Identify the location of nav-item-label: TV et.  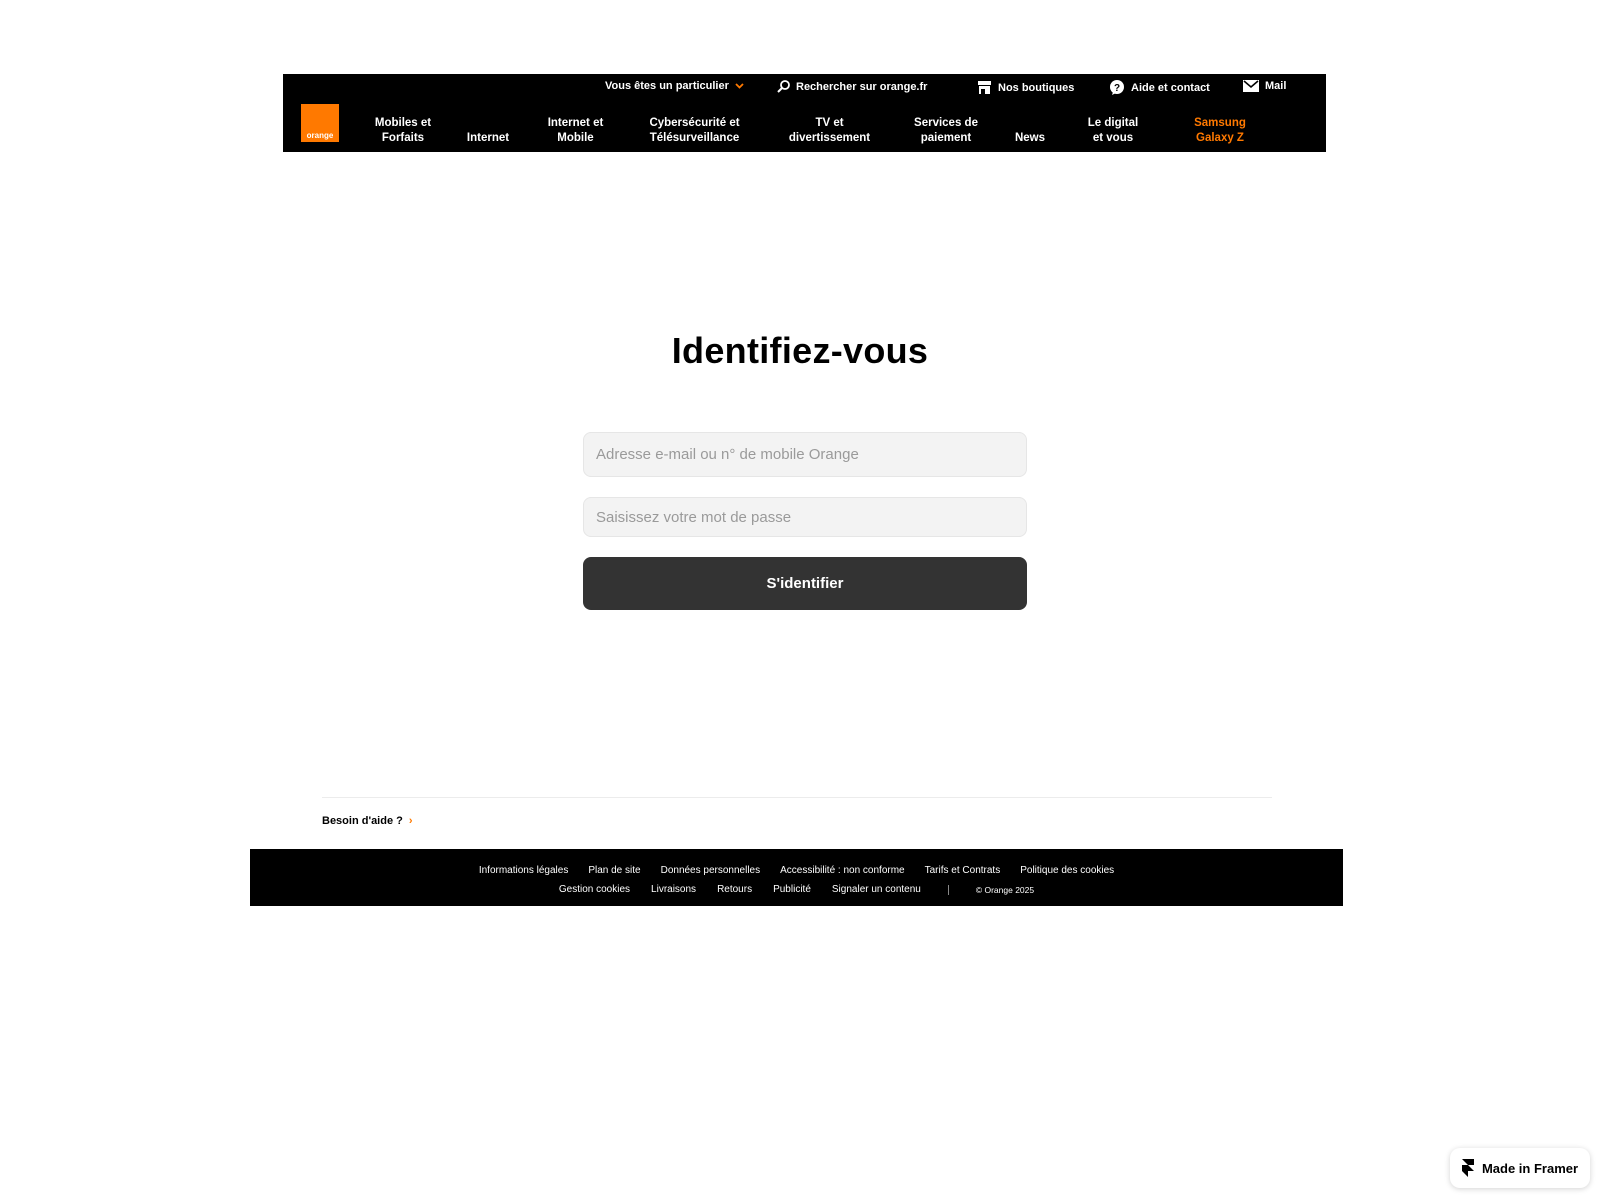
(829, 123).